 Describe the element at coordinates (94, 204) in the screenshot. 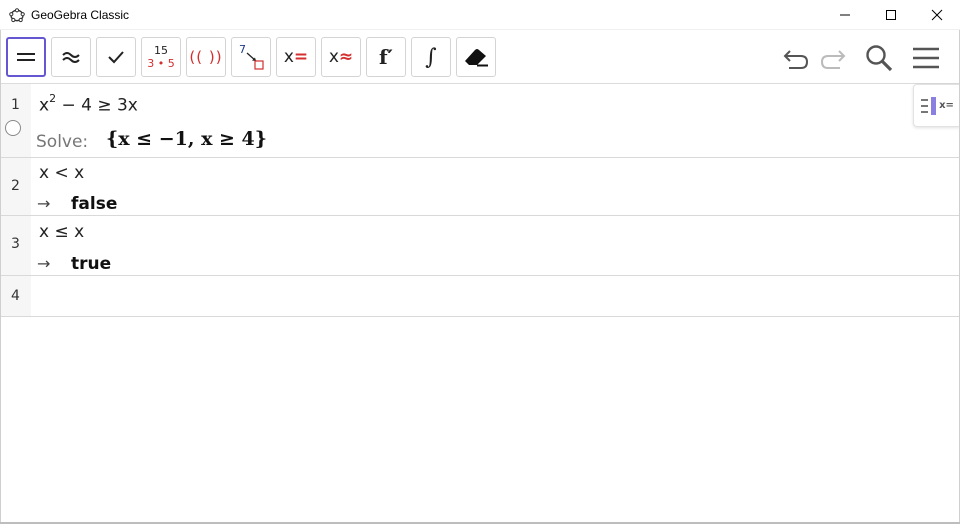

I see `row-output: false` at that location.